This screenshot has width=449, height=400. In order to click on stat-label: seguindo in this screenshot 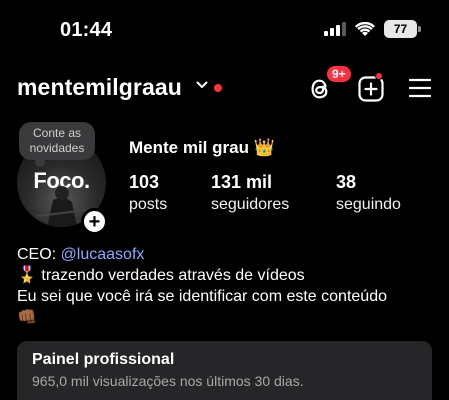, I will do `click(368, 204)`.